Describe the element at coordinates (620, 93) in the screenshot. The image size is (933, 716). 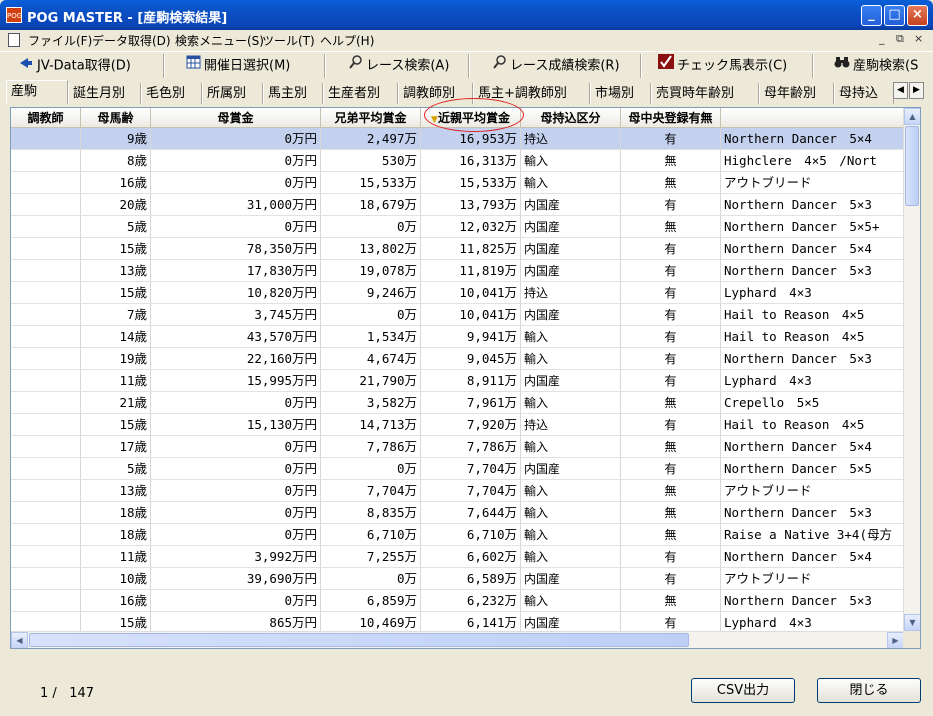
I see `tab-market: 市場別` at that location.